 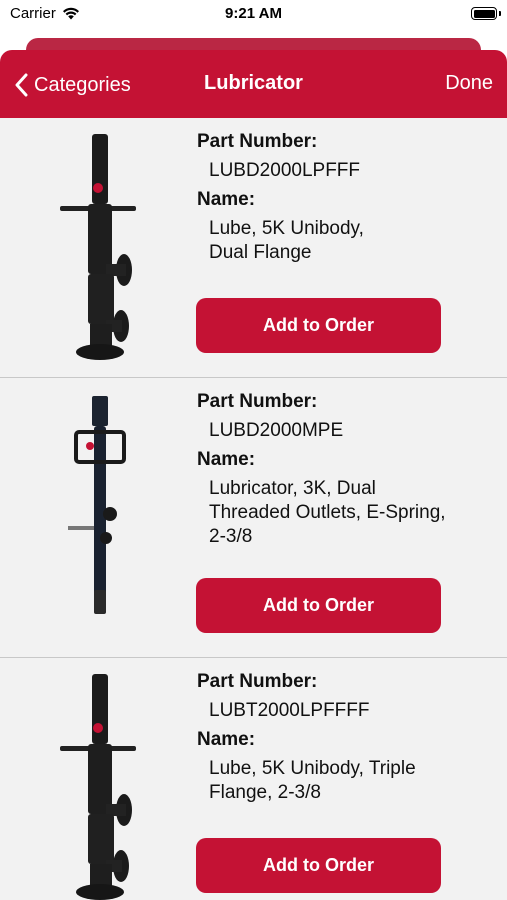 I want to click on part-number-value: LUBD2000LPFFF, so click(x=285, y=170).